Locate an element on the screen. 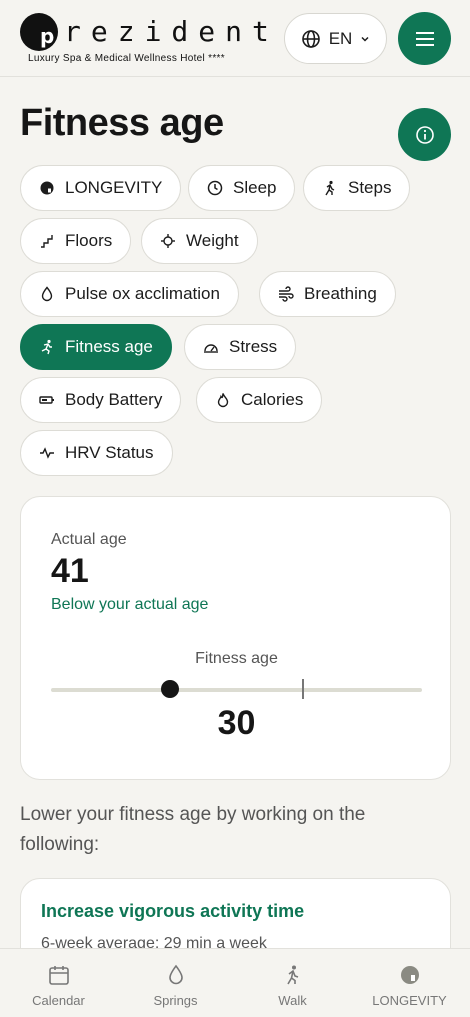 This screenshot has height=1017, width=470. chip-pulse-ox: Pulse ox acclimation is located at coordinates (129, 294).